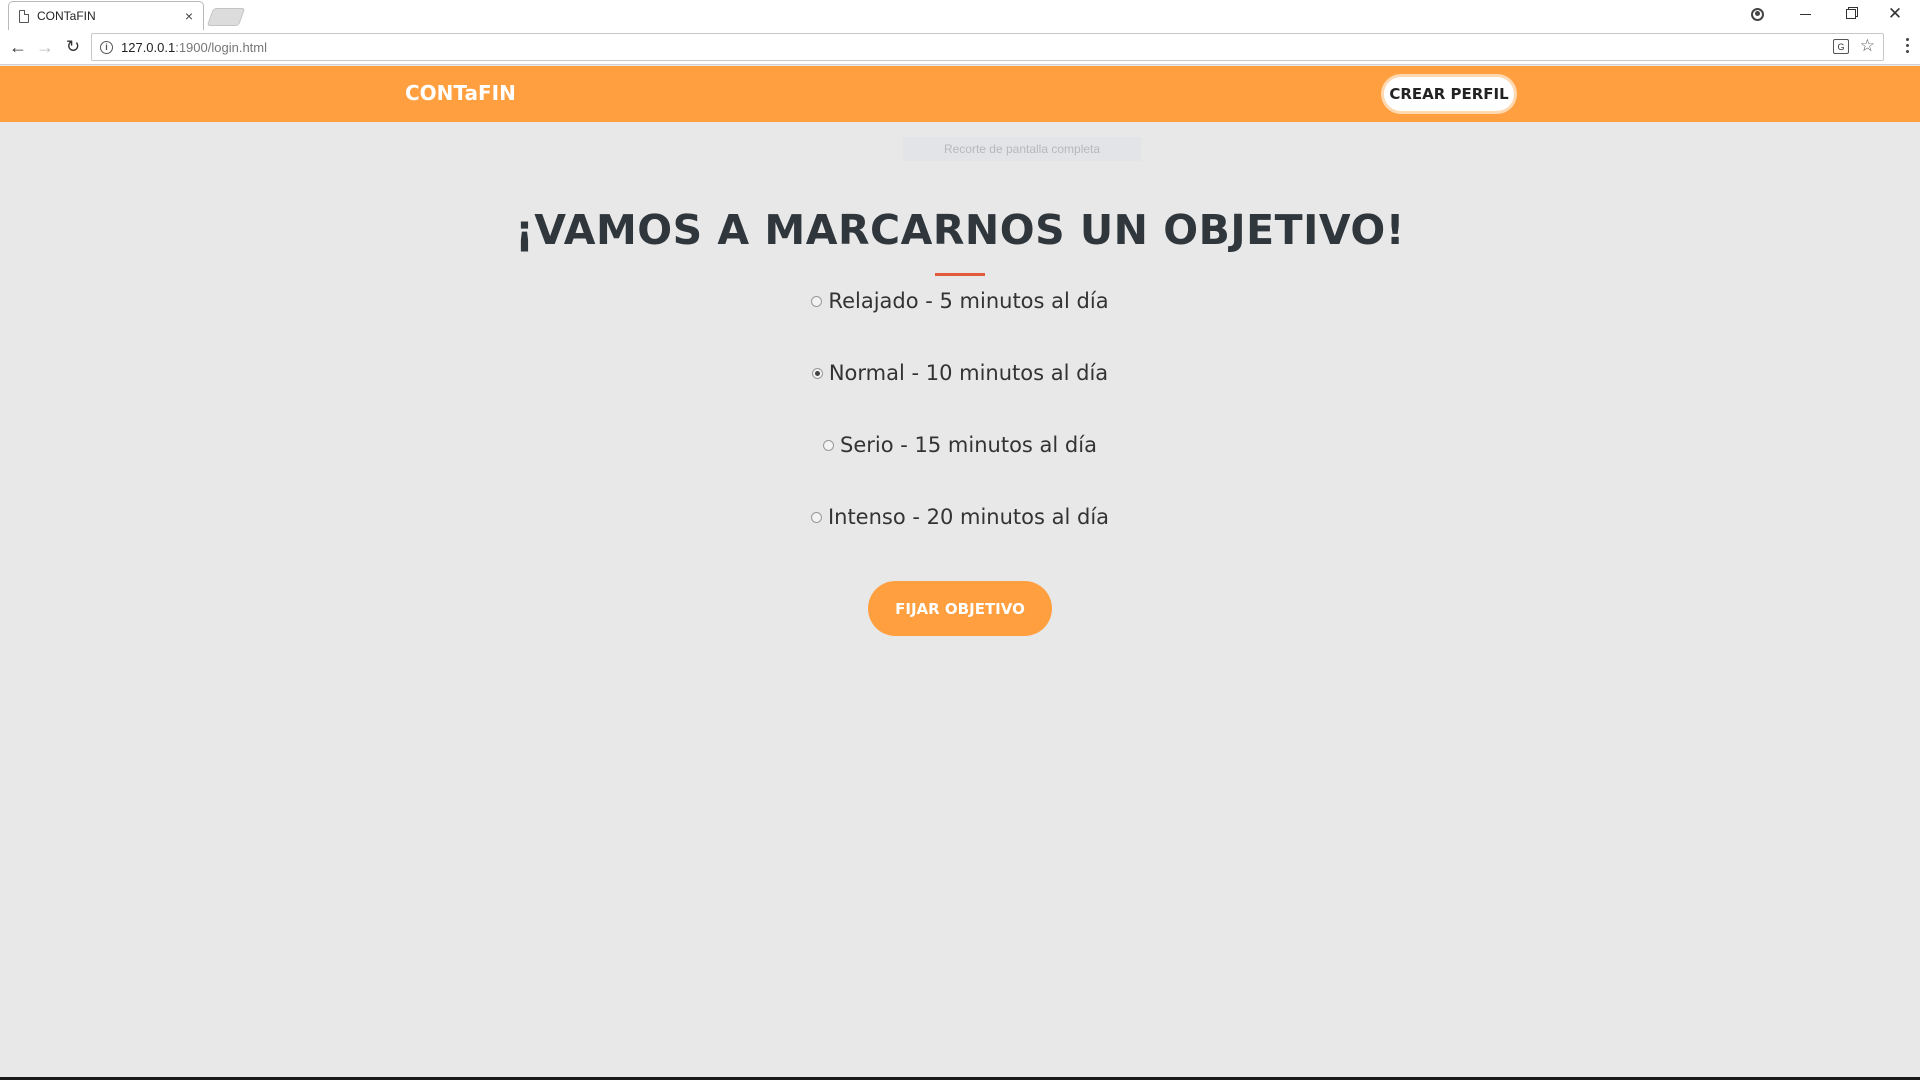 This screenshot has height=1080, width=1920. I want to click on goal-option-normal: Normal - 10 minutos al día, so click(960, 373).